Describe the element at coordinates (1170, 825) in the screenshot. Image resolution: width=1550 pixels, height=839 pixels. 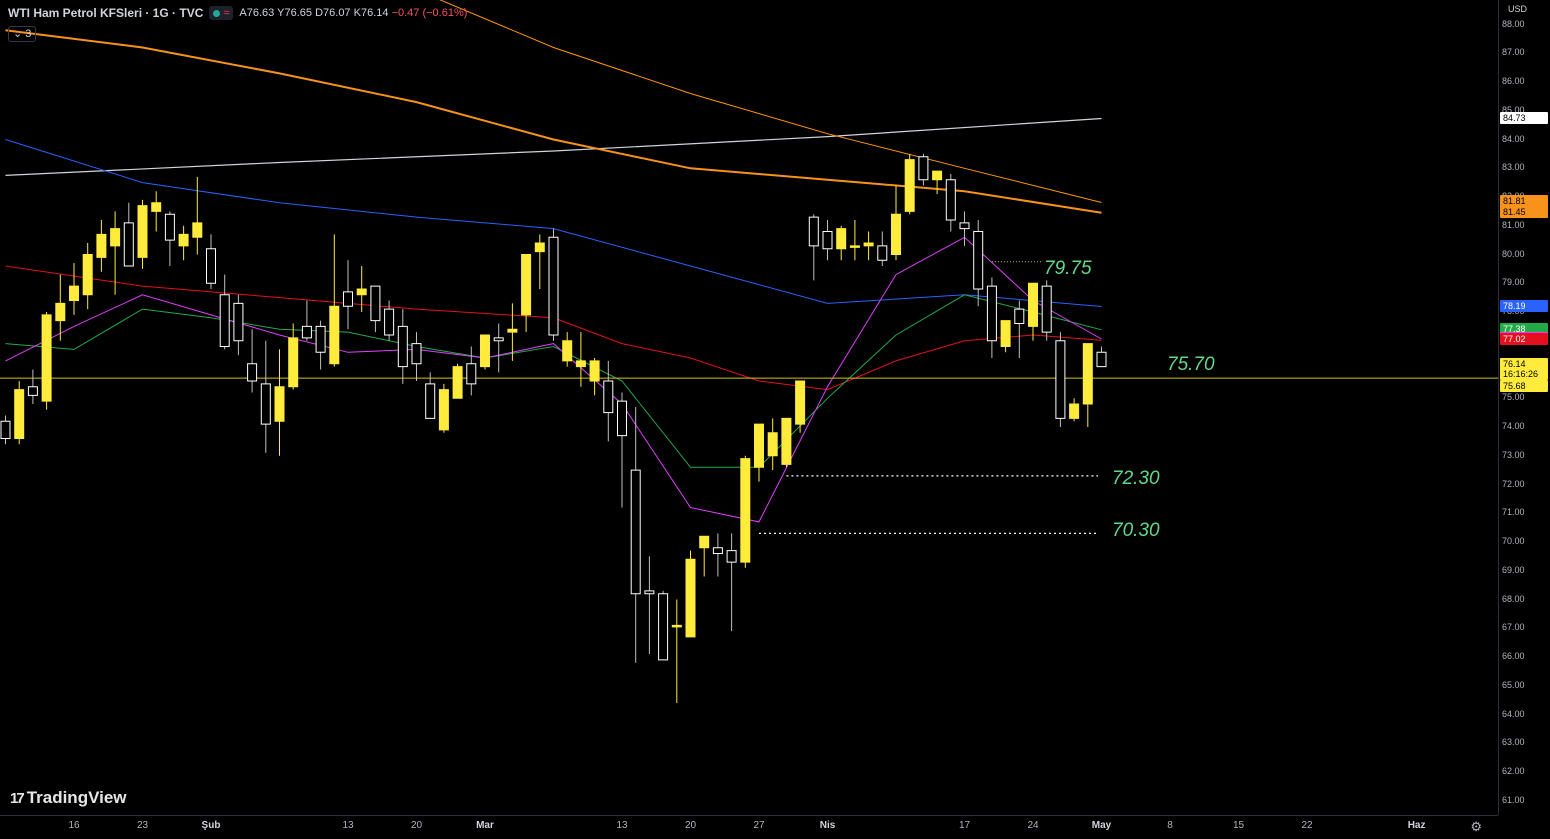
I see `time-tick-label: 8` at that location.